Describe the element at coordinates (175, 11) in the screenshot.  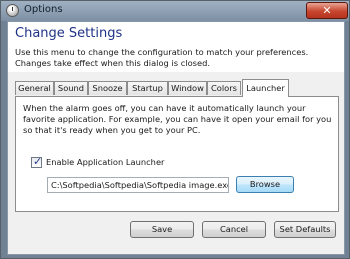
I see `title-bar: Options ✕` at that location.